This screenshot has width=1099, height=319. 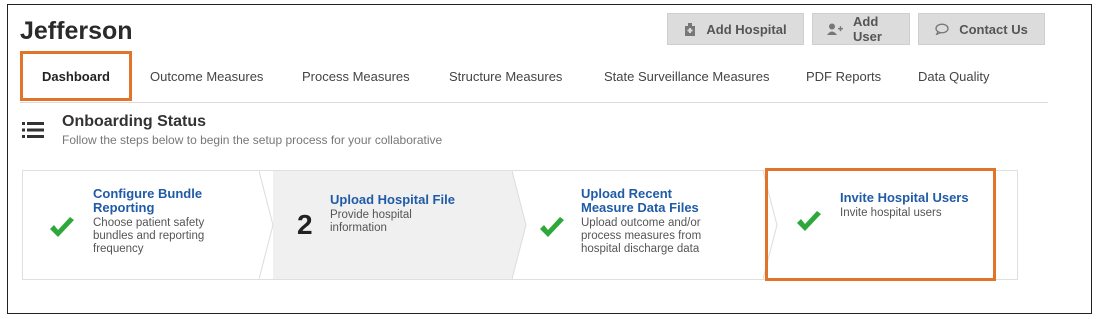 I want to click on add-hospital-button: Add Hospital, so click(x=735, y=29).